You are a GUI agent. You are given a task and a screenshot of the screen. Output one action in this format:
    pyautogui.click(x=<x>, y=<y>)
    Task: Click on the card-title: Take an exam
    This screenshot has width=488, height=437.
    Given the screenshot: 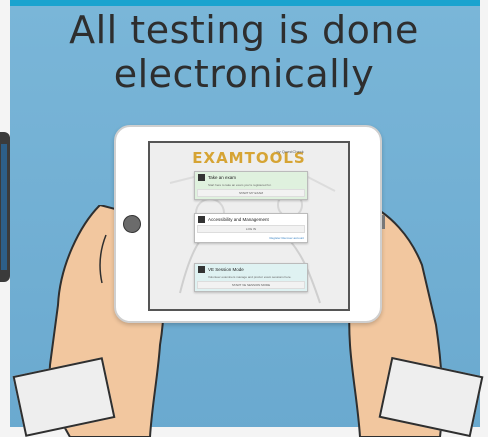 What is the action you would take?
    pyautogui.click(x=222, y=177)
    